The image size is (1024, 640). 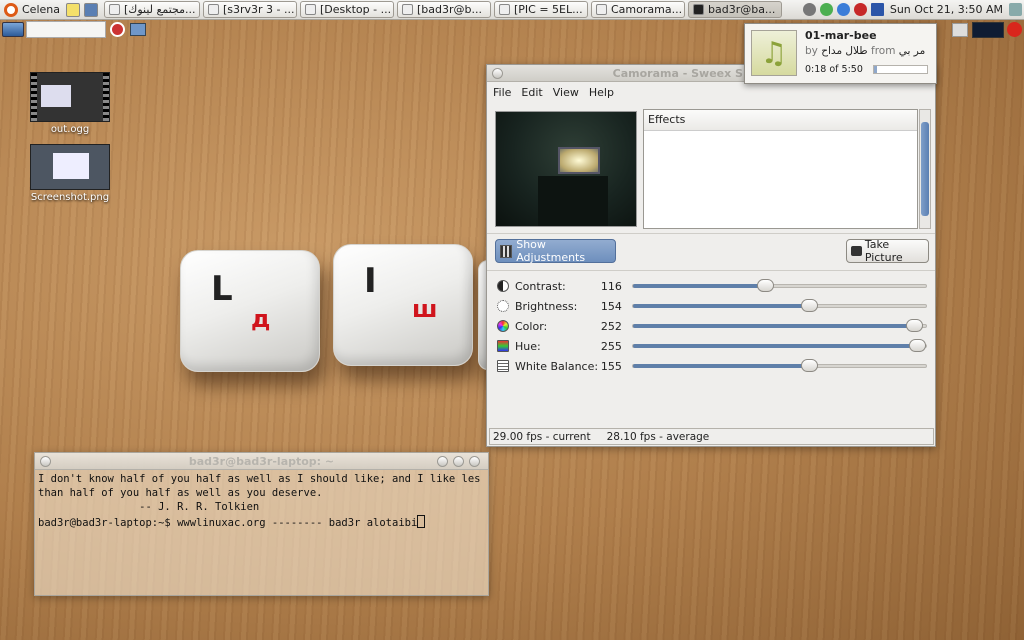 What do you see at coordinates (70, 97) in the screenshot?
I see `video-thumbnail-icon` at bounding box center [70, 97].